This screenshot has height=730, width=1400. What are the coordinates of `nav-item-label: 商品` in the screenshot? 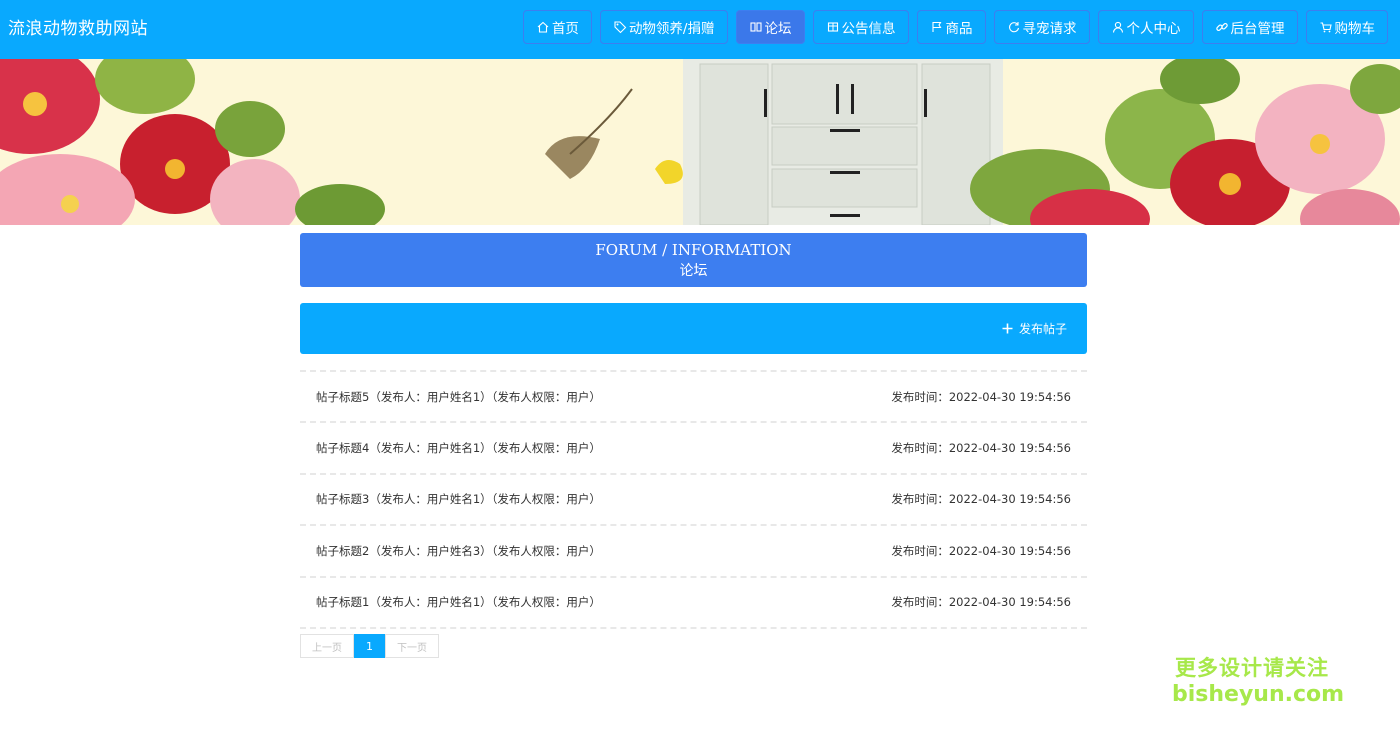 It's located at (959, 29).